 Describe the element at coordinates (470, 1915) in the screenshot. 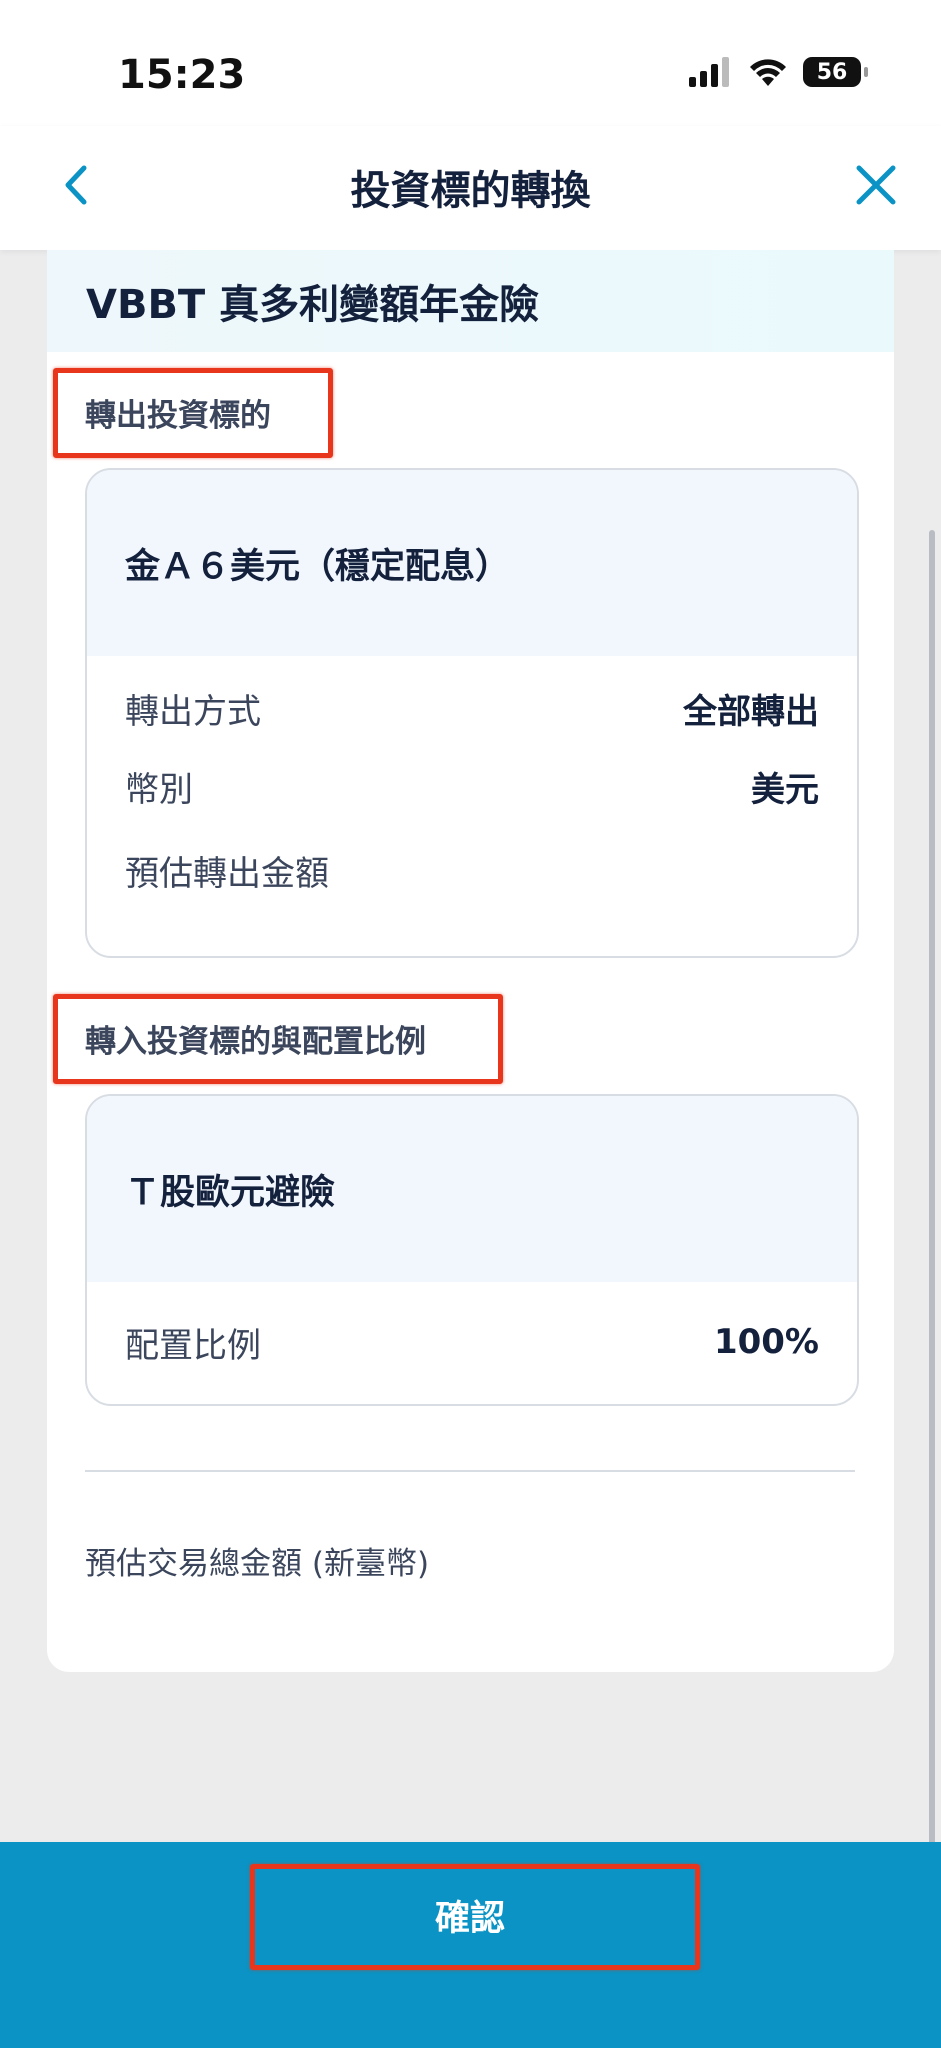

I see `confirm-button: 確認` at that location.